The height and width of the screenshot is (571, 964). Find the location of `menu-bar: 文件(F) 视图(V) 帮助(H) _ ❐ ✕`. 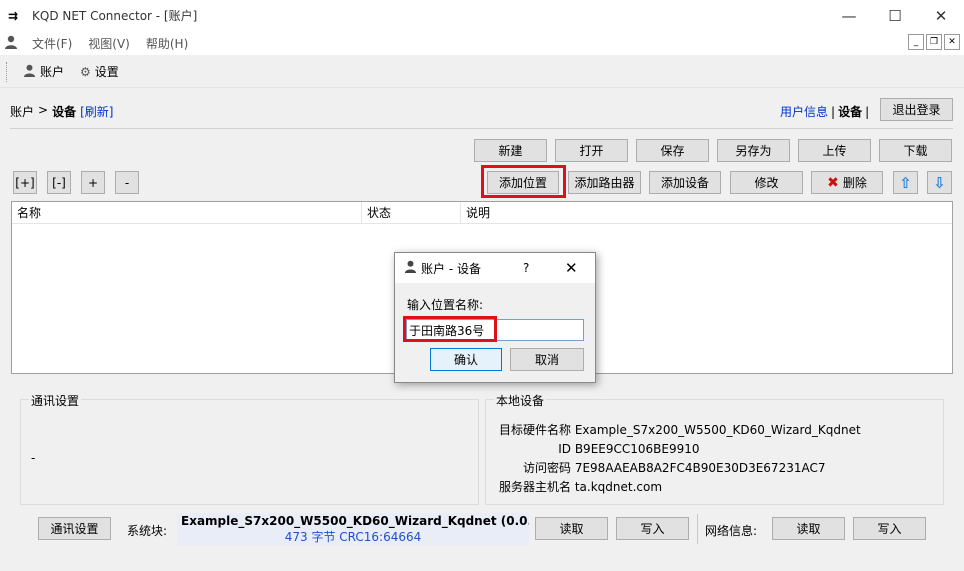

menu-bar: 文件(F) 视图(V) 帮助(H) _ ❐ ✕ is located at coordinates (482, 43).